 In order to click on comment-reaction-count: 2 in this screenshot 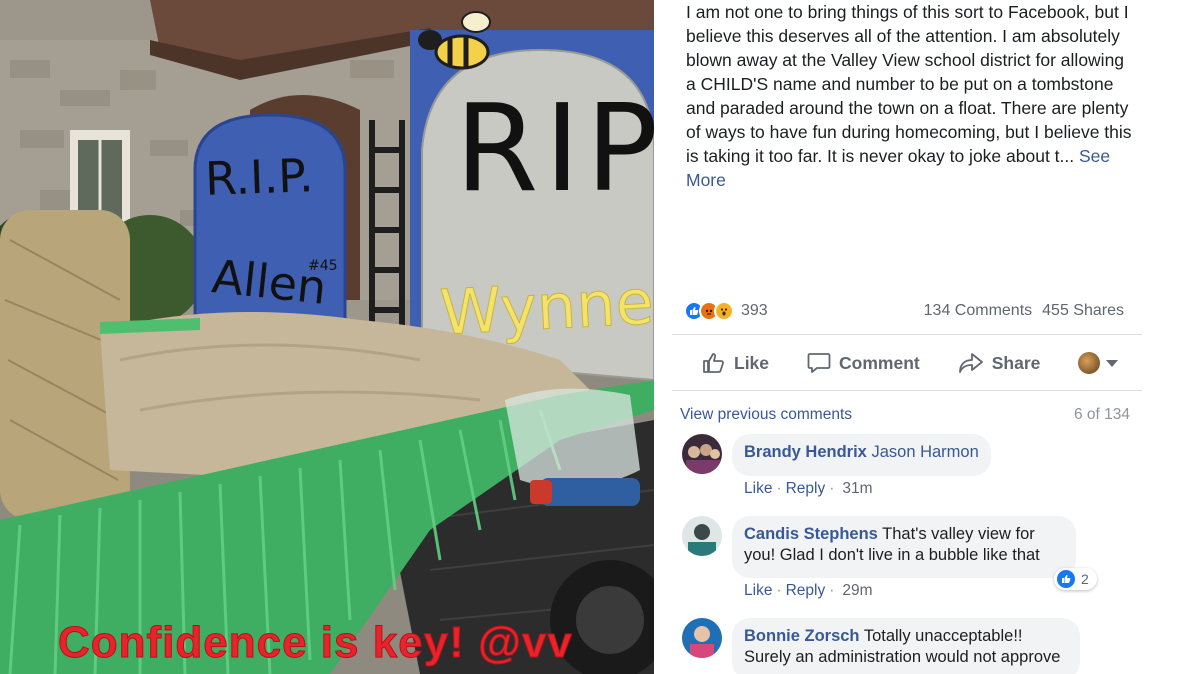, I will do `click(1085, 579)`.